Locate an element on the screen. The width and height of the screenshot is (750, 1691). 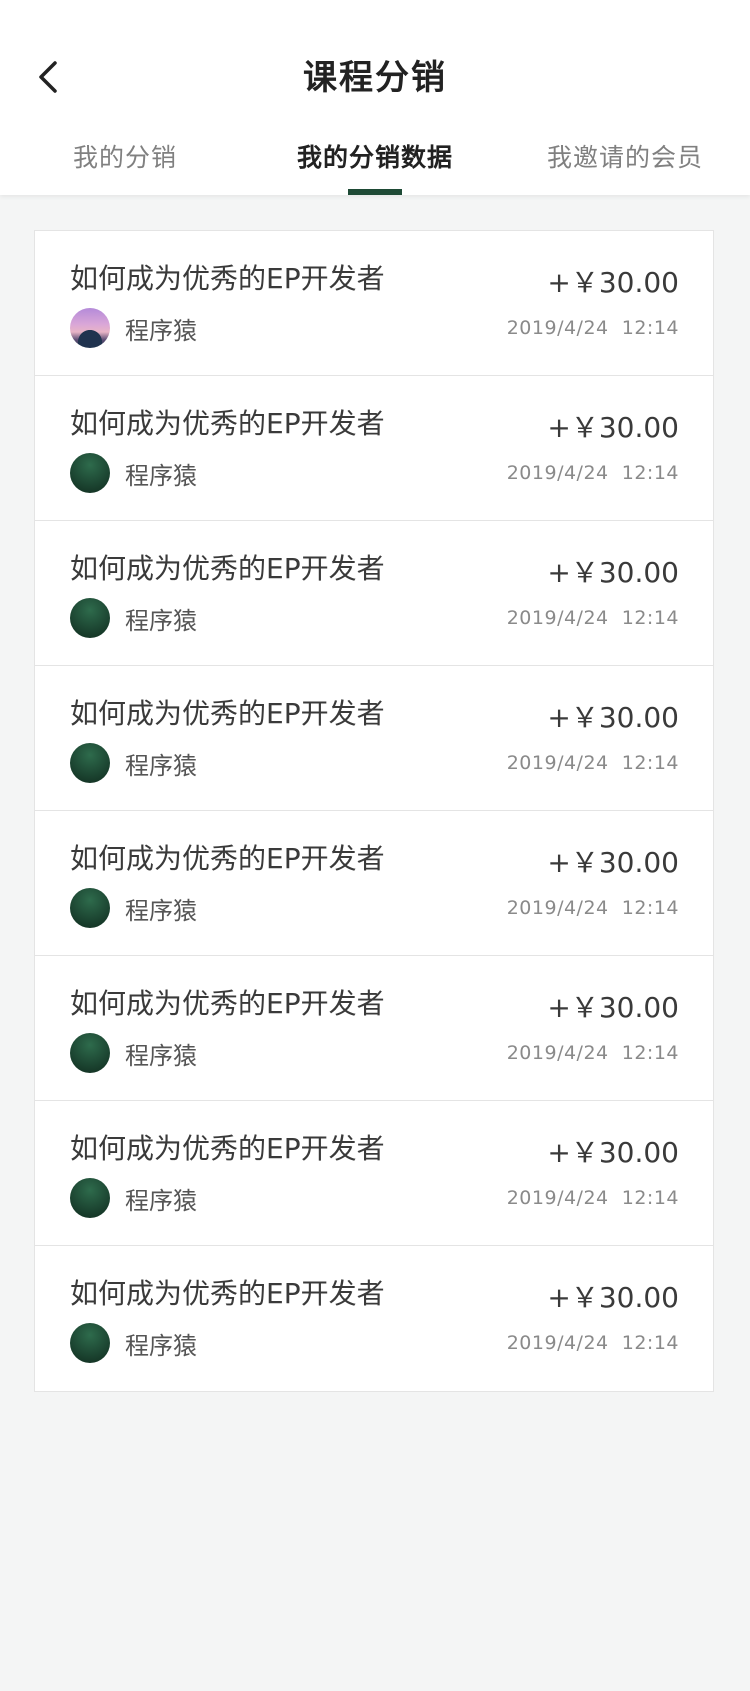
tab-label: 我的分销数据 is located at coordinates (374, 157).